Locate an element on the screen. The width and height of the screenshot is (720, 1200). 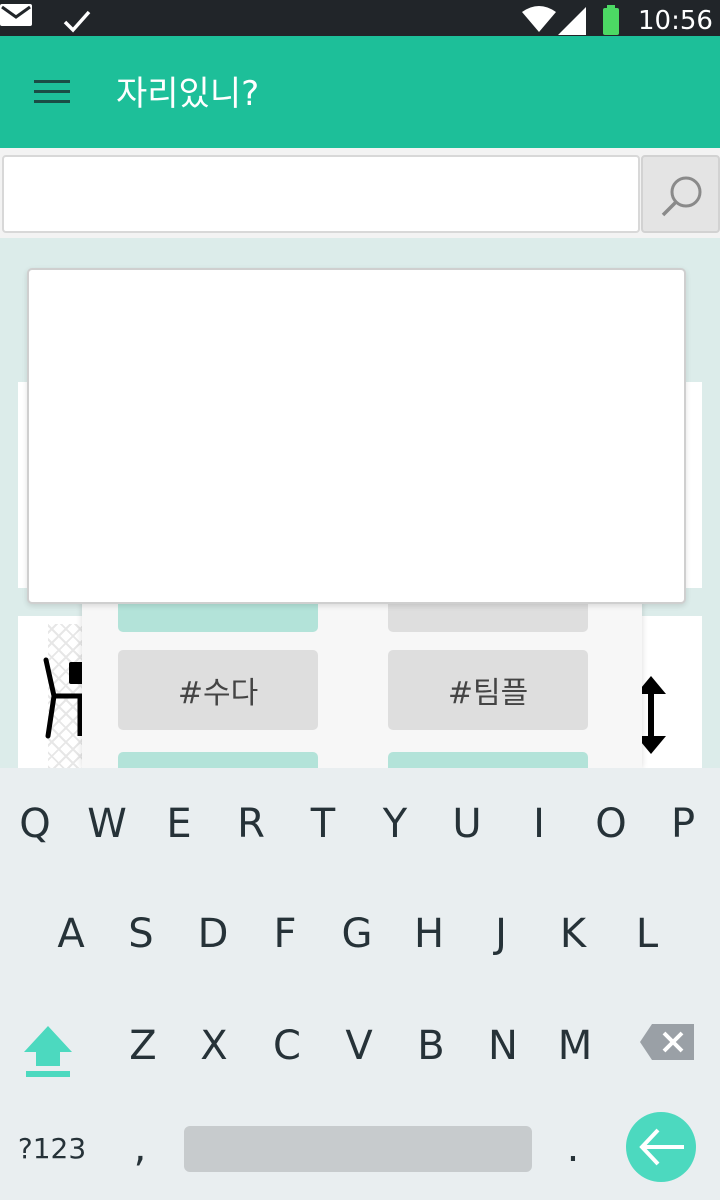
tag-teamplay-button: #팀플 is located at coordinates (488, 690).